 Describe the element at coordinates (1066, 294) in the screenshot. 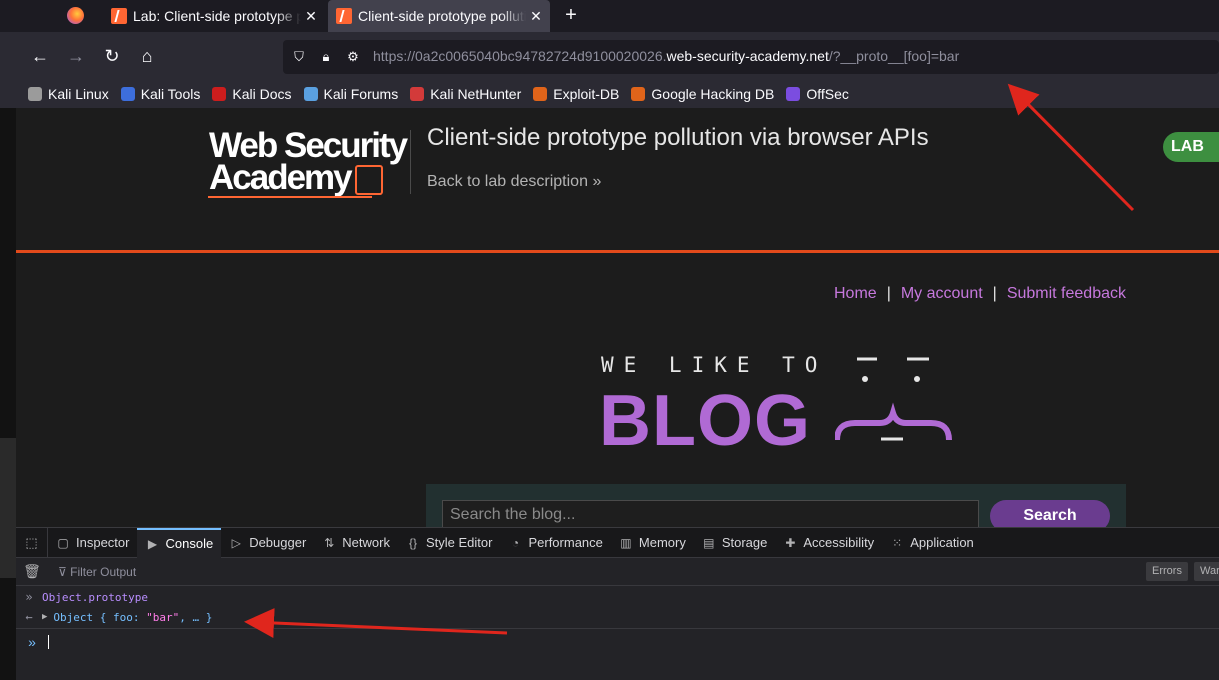

I see `nav-feedback-link: Submit feedback` at that location.